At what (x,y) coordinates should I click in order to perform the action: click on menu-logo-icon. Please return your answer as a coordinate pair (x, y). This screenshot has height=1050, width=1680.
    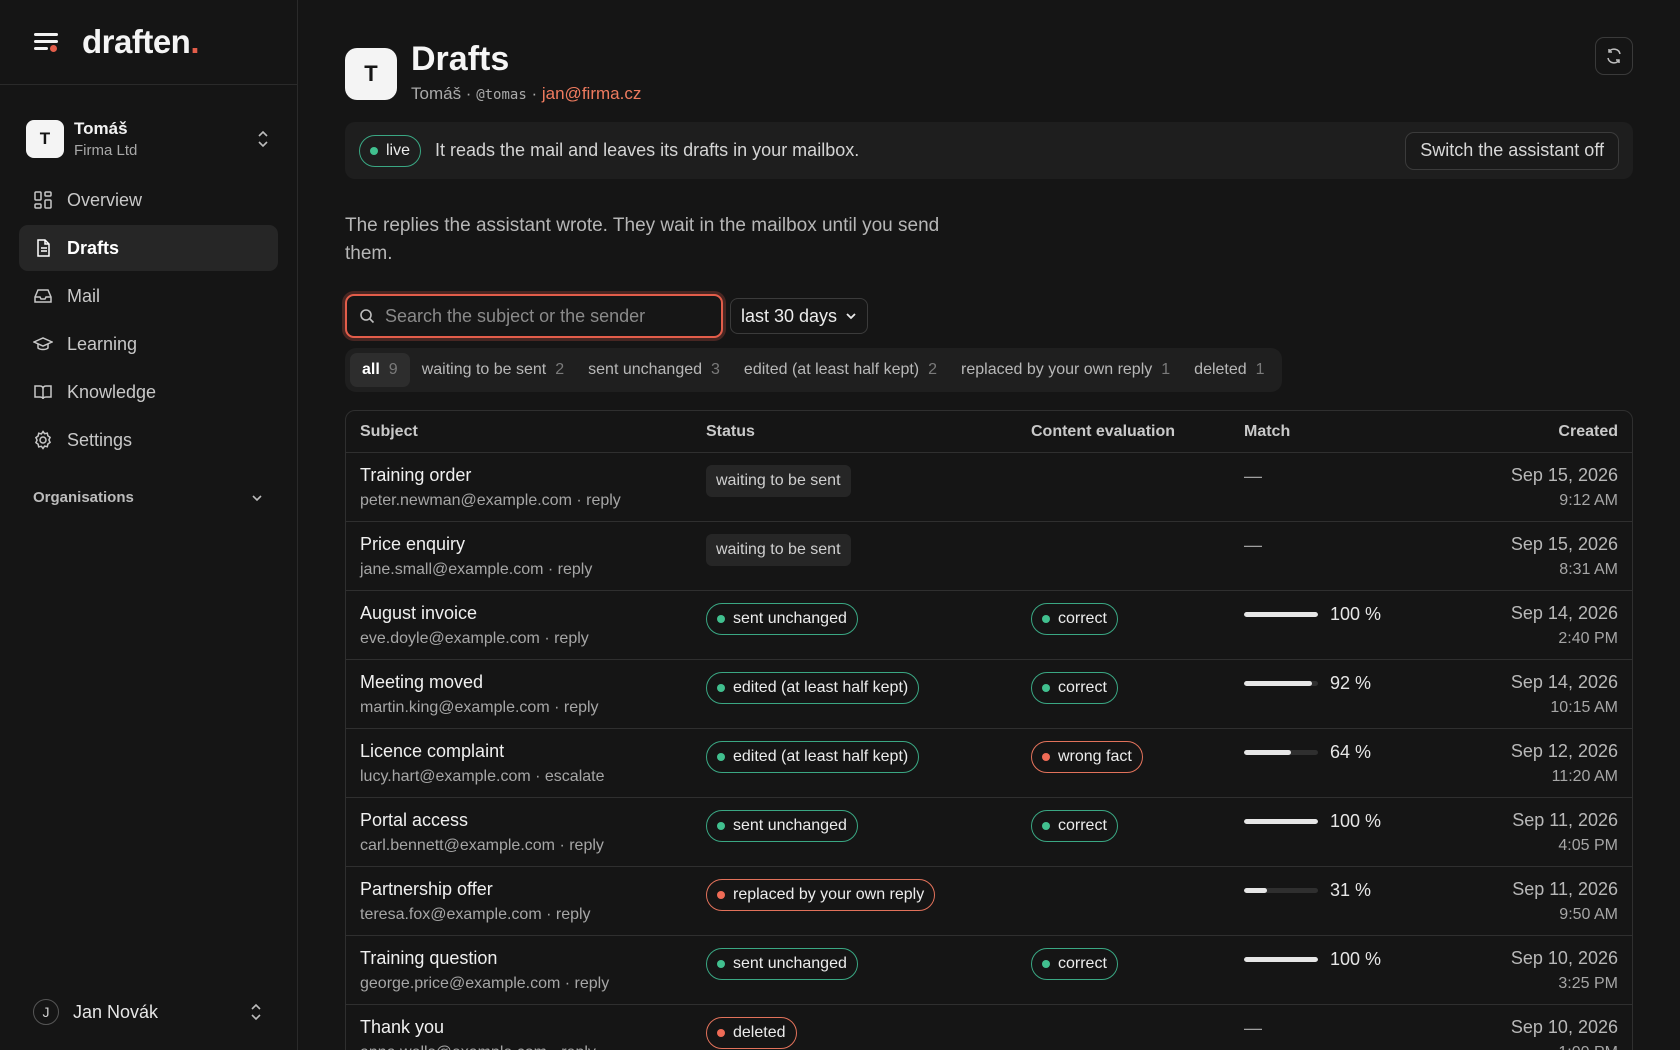
    Looking at the image, I should click on (46, 42).